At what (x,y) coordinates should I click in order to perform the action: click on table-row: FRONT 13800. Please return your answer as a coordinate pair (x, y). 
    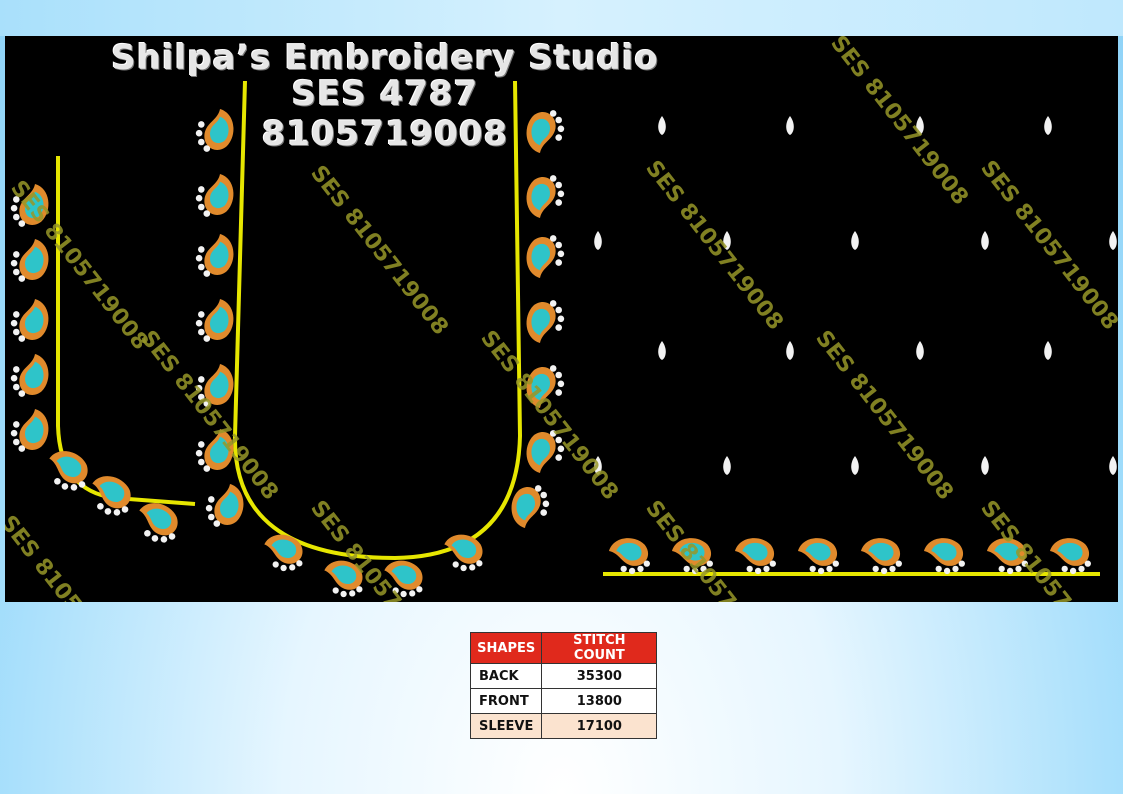
    Looking at the image, I should click on (563, 701).